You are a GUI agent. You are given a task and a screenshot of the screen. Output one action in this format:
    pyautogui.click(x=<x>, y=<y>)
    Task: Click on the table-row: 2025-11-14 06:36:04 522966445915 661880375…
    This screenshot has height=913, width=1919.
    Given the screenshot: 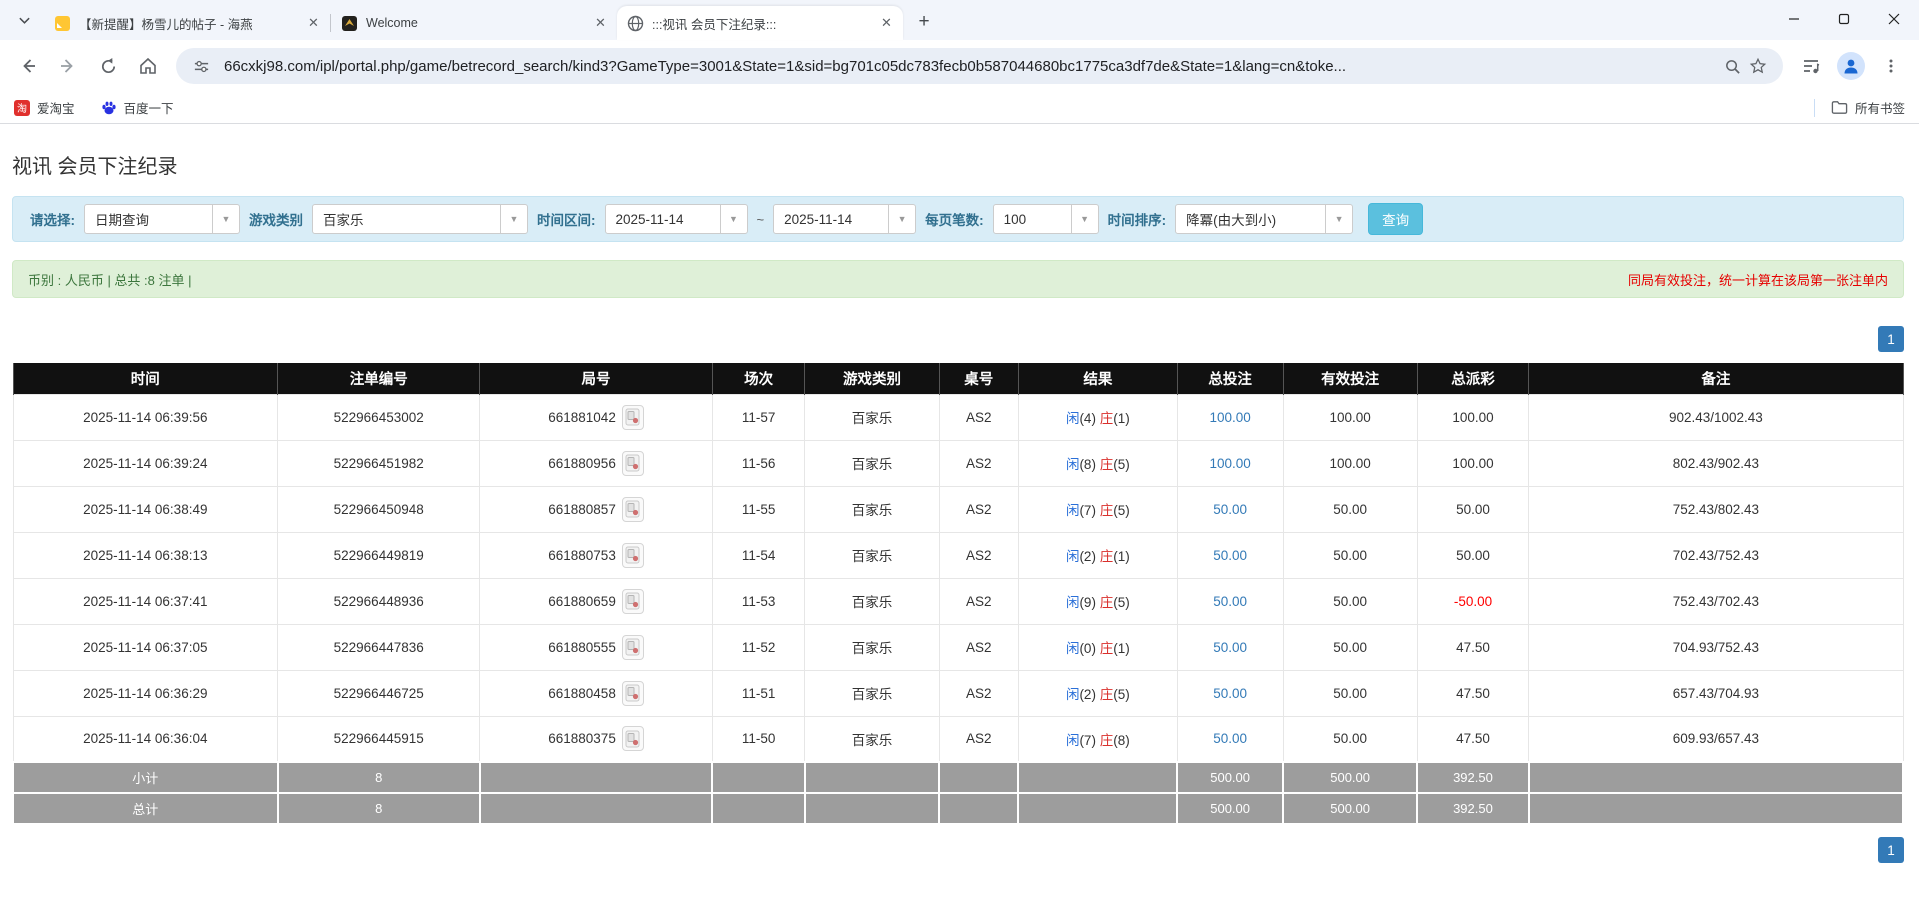 What is the action you would take?
    pyautogui.click(x=958, y=739)
    